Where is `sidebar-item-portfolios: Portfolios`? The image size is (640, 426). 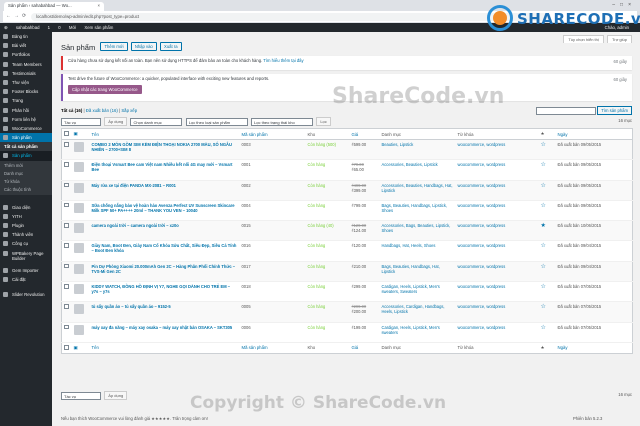
sidebar-item-portfolios: Portfolios is located at coordinates (26, 54).